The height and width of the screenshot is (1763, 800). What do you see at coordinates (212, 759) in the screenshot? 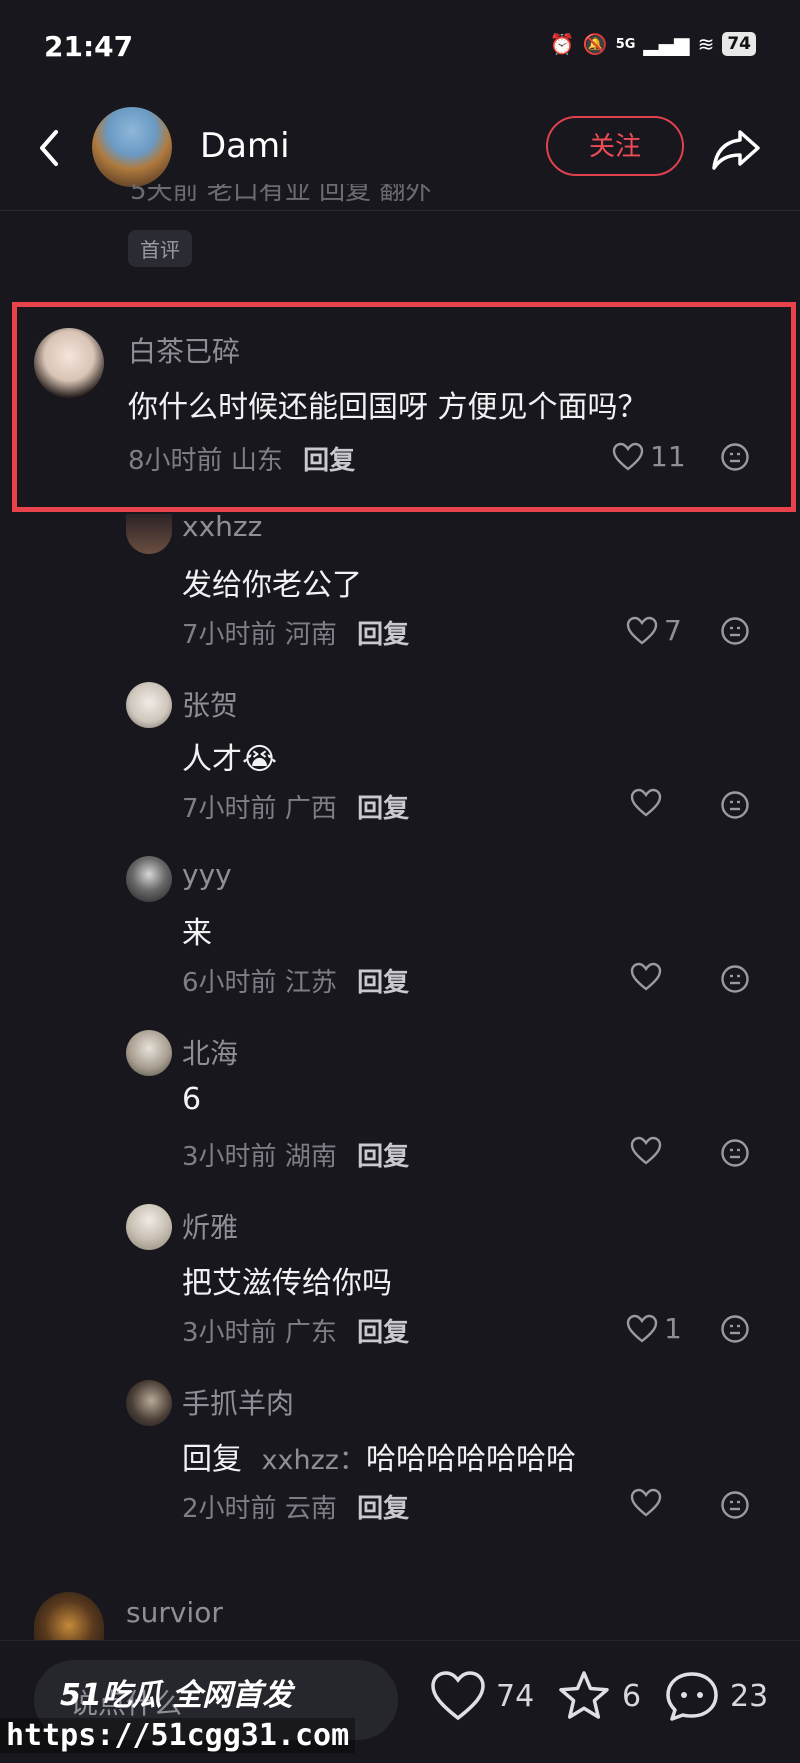
I see `reply-text: 人才` at bounding box center [212, 759].